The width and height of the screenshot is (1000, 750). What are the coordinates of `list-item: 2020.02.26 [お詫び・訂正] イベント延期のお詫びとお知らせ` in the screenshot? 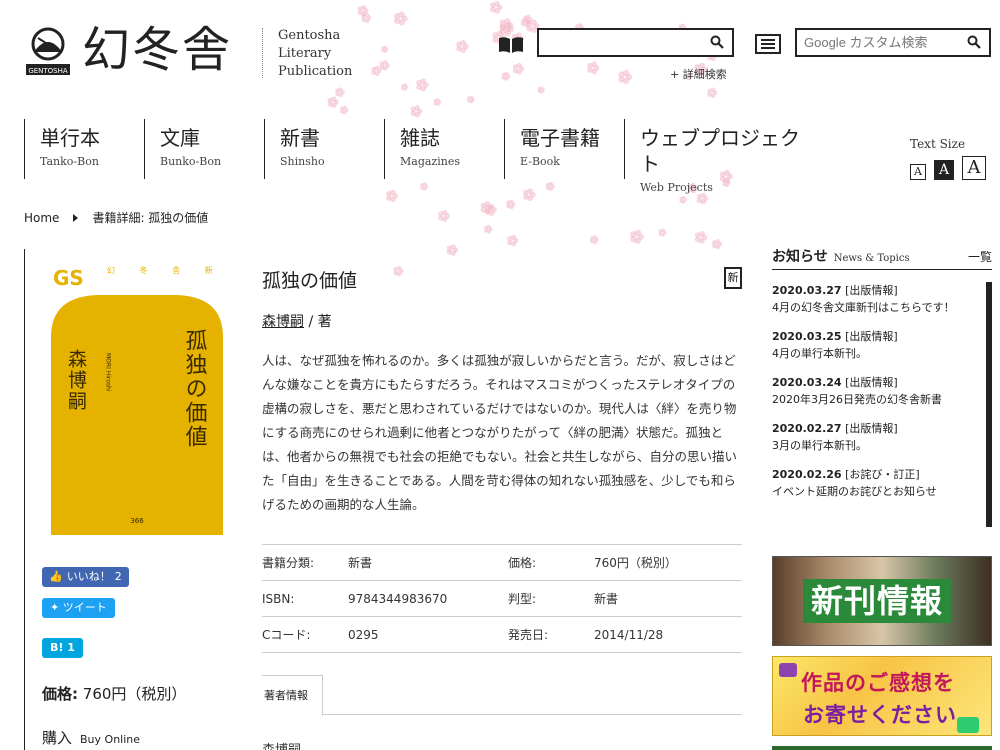 It's located at (872, 483).